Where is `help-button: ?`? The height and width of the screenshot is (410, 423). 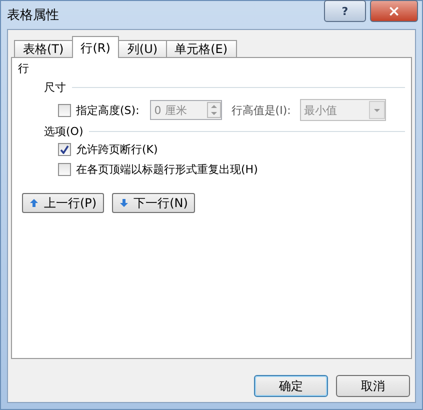
help-button: ? is located at coordinates (345, 11).